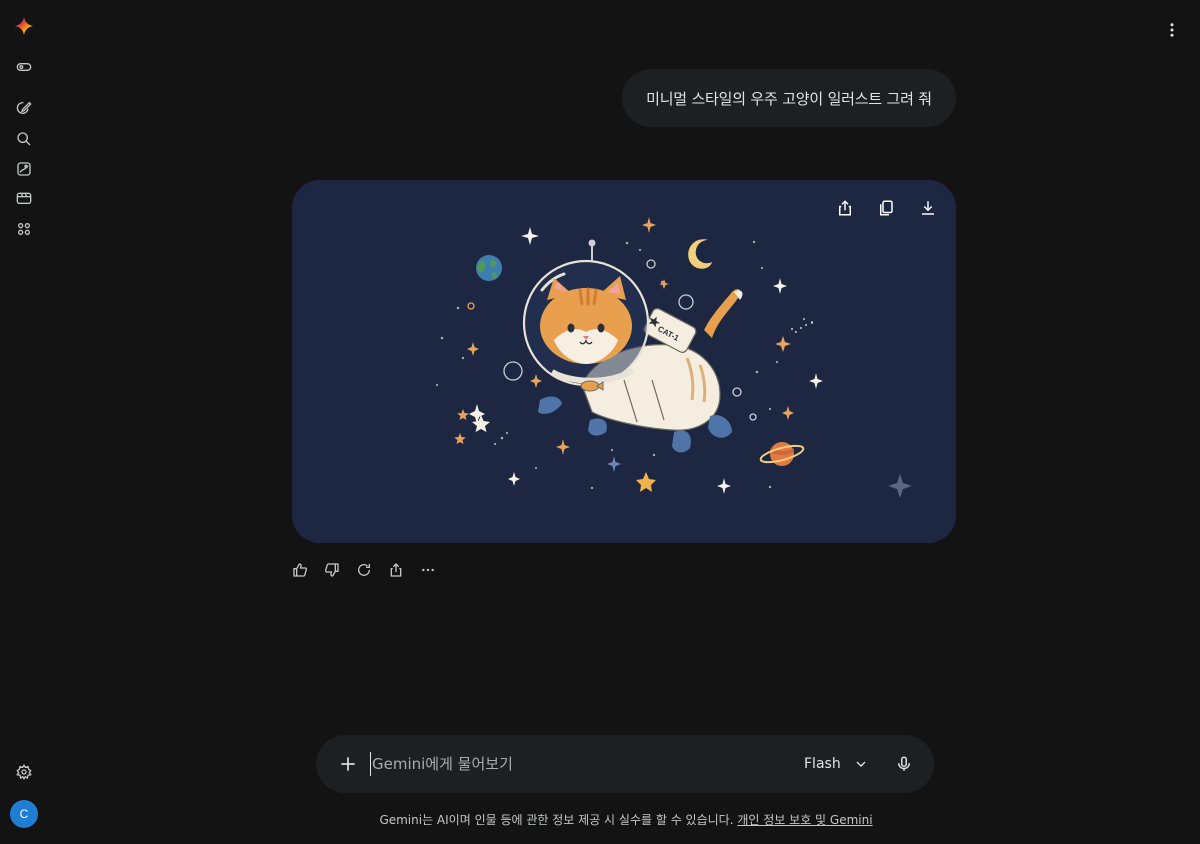 The image size is (1200, 844). Describe the element at coordinates (24, 198) in the screenshot. I see `video-icon` at that location.